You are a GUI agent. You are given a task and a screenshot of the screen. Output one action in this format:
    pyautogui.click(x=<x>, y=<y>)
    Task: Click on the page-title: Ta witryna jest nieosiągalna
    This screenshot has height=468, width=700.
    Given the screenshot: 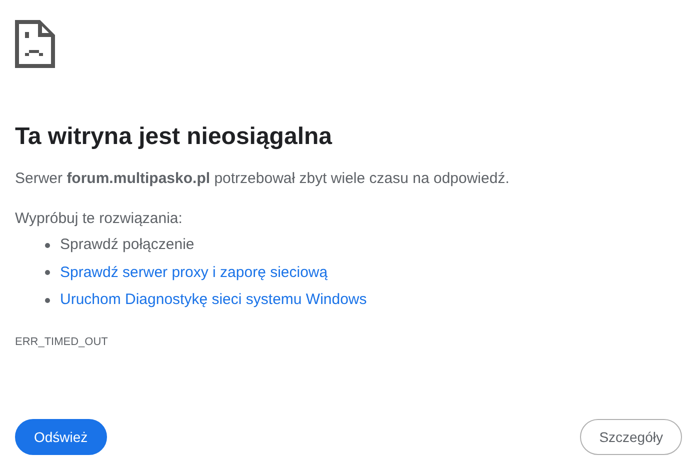 What is the action you would take?
    pyautogui.click(x=174, y=137)
    